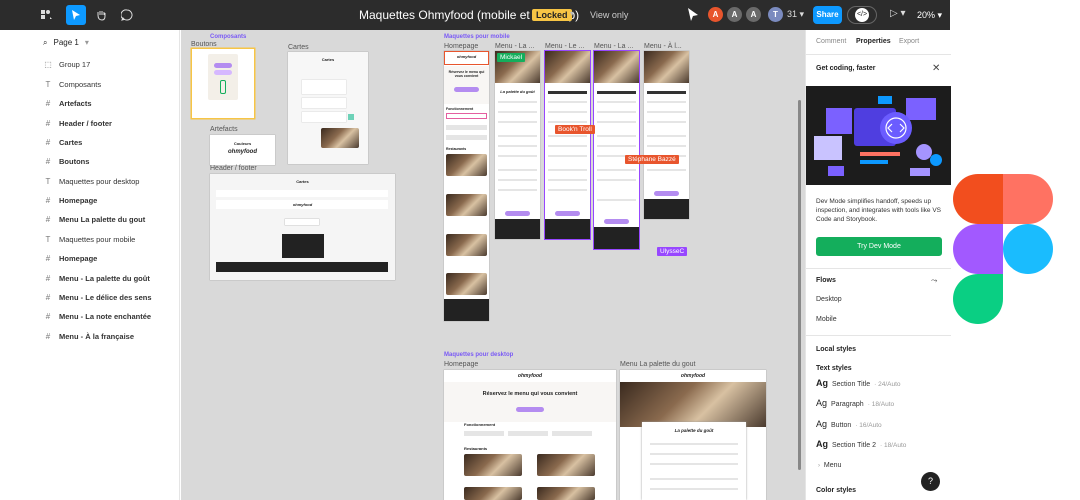  Describe the element at coordinates (616, 150) in the screenshot. I see `frame-mobile-menu3` at that location.